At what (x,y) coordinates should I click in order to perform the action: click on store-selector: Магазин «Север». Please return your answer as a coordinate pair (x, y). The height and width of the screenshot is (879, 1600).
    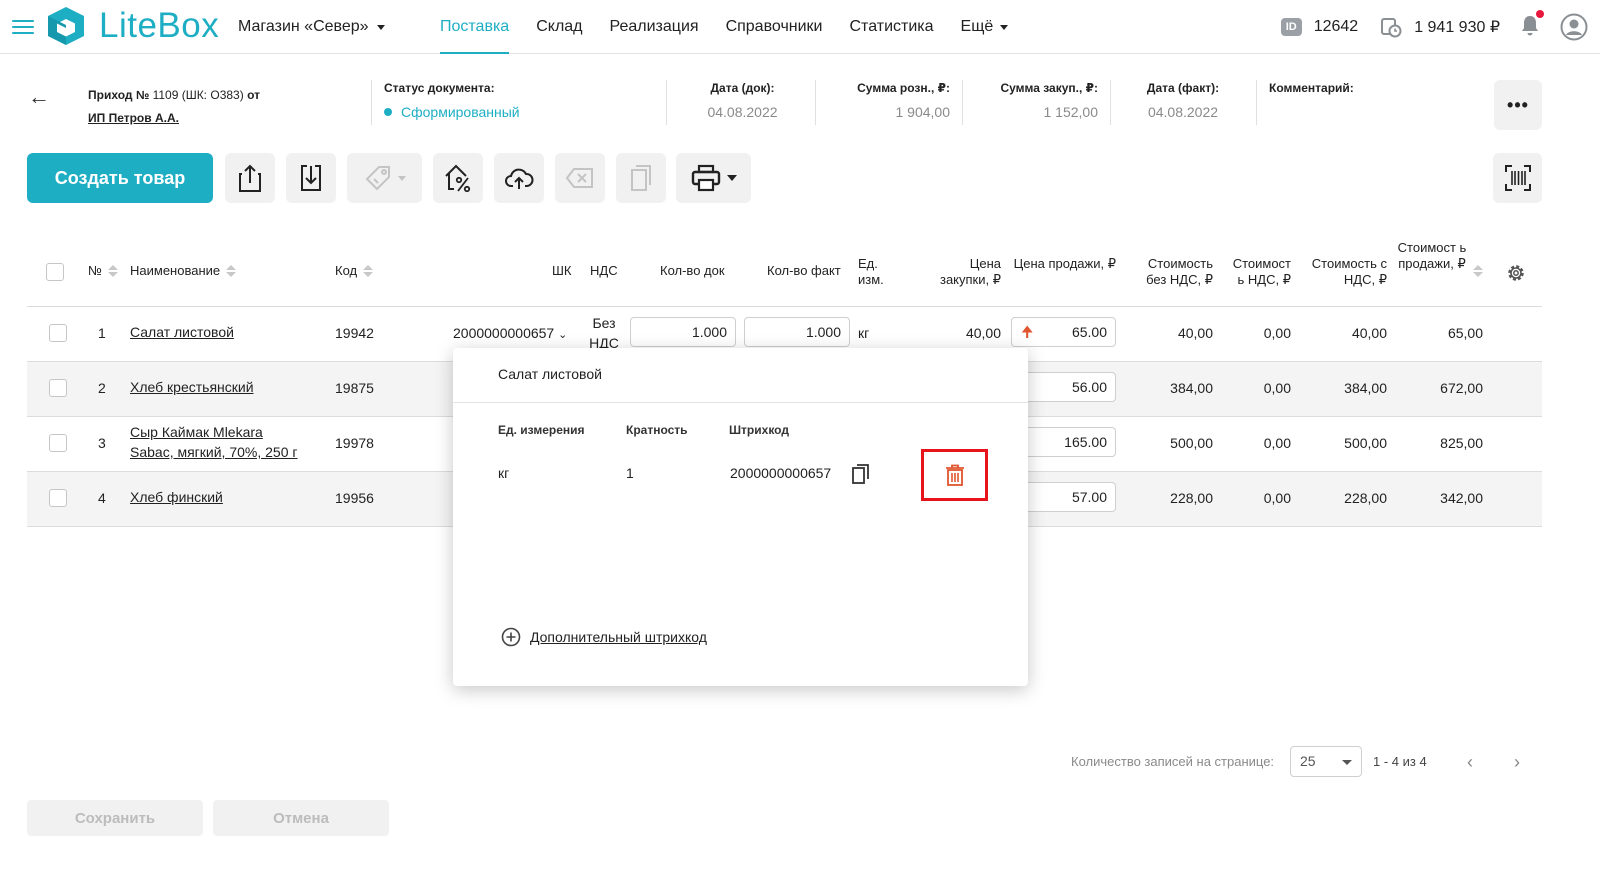
    Looking at the image, I should click on (311, 27).